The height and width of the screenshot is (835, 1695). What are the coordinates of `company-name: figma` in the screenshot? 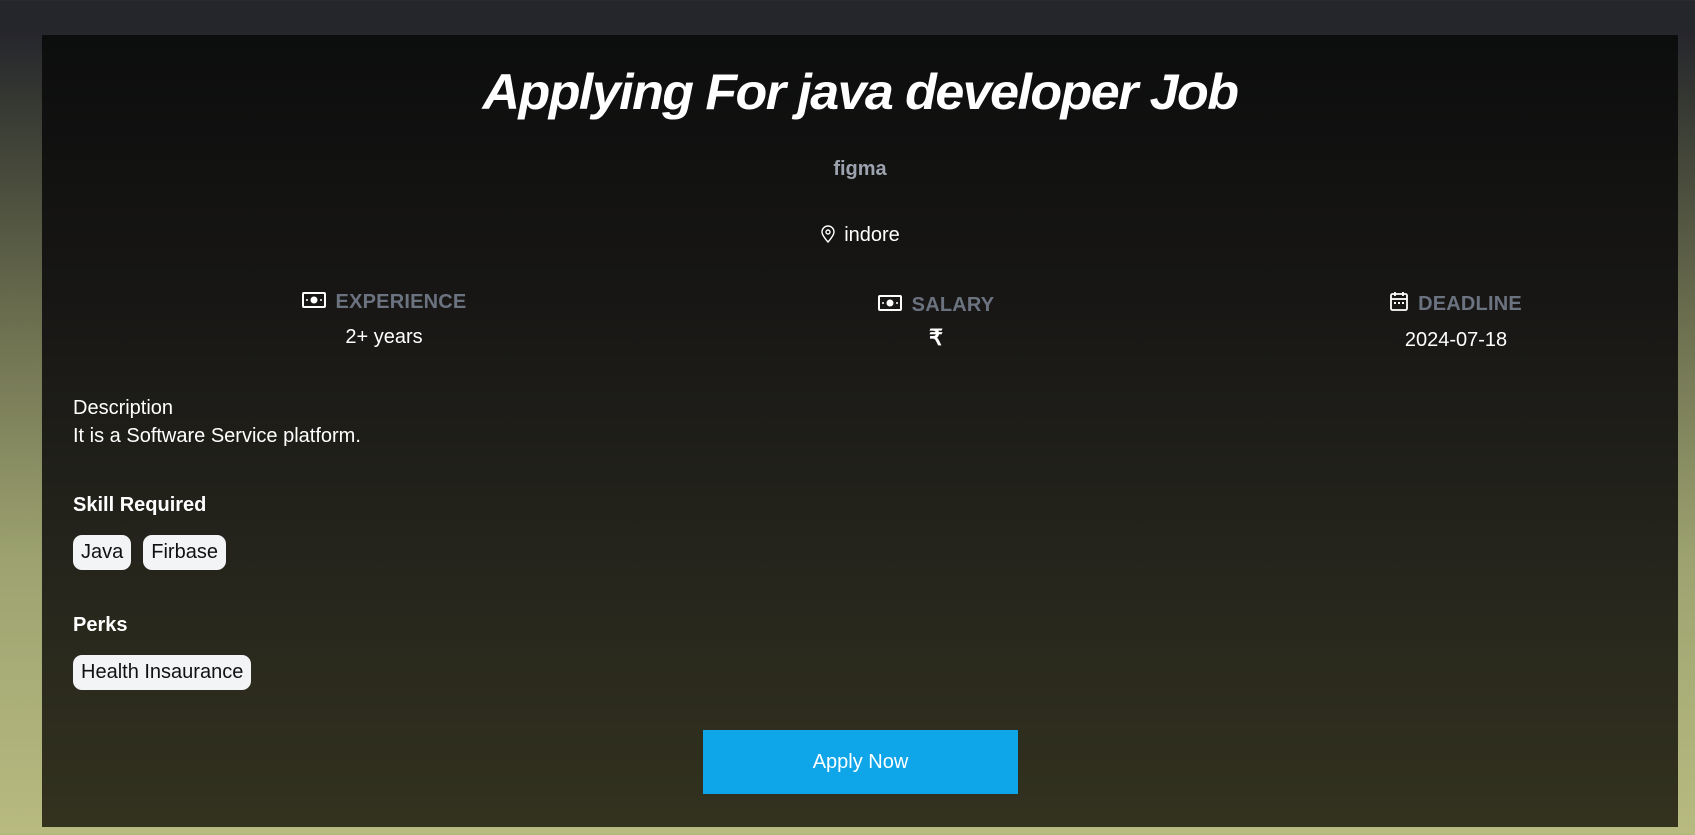 It's located at (860, 169).